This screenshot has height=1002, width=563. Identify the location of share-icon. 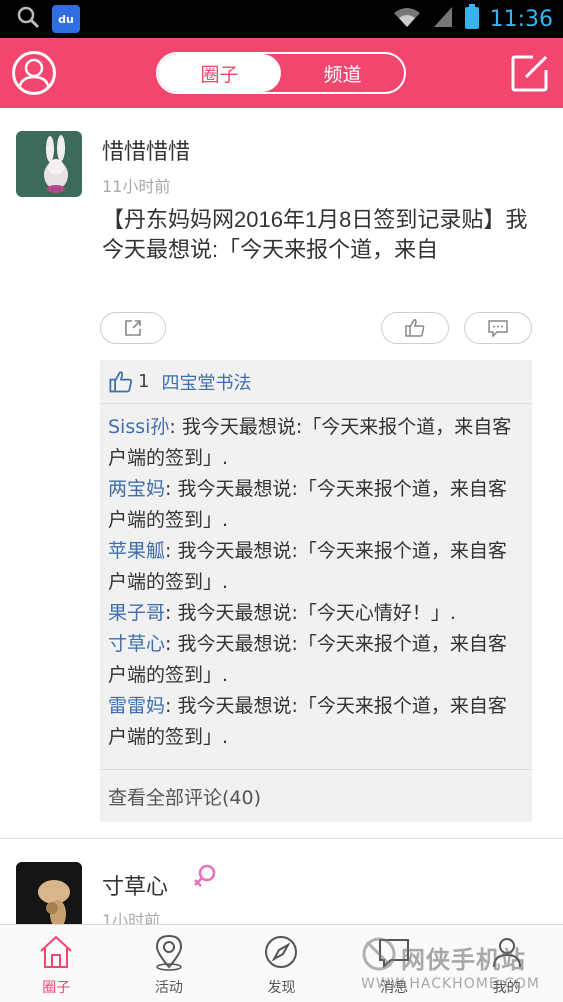
(133, 328).